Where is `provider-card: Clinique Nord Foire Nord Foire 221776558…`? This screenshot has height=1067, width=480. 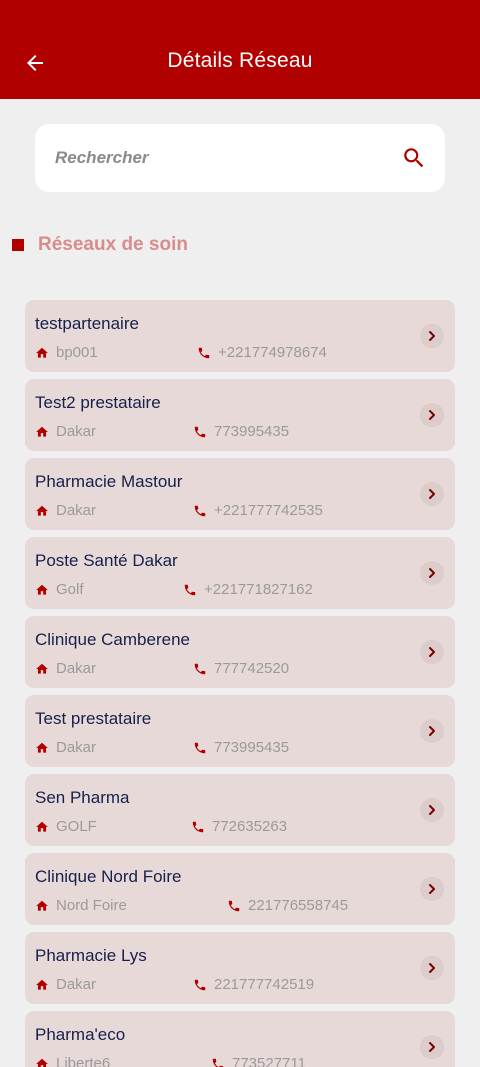 provider-card: Clinique Nord Foire Nord Foire 221776558… is located at coordinates (240, 889).